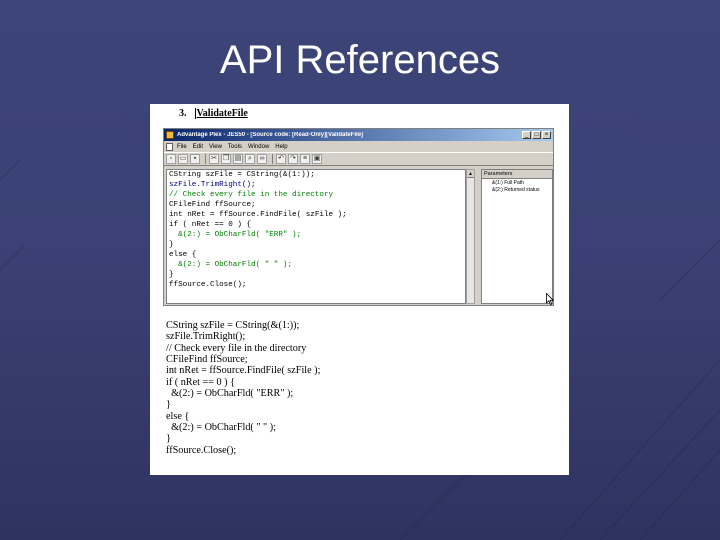  Describe the element at coordinates (258, 147) in the screenshot. I see `menu-window: Window` at that location.